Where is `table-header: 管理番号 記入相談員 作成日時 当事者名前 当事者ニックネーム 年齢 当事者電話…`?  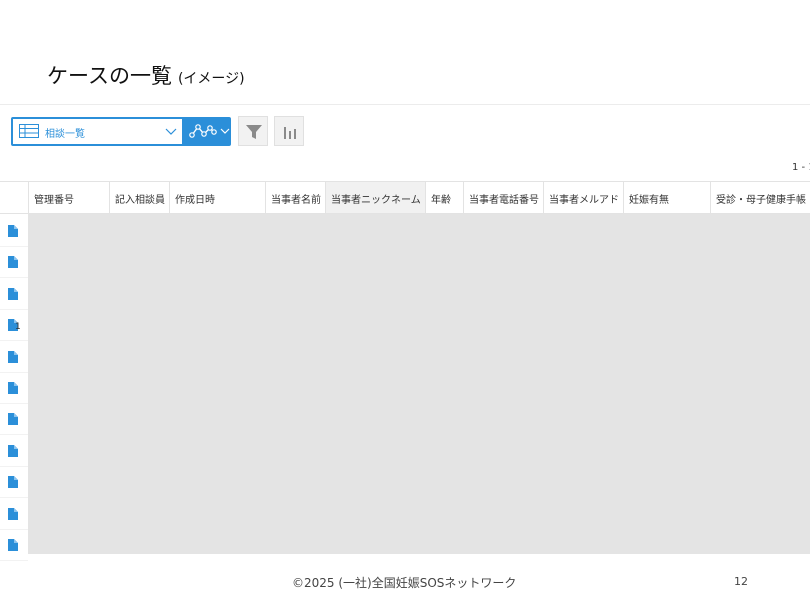
table-header: 管理番号 記入相談員 作成日時 当事者名前 当事者ニックネーム 年齢 当事者電話… is located at coordinates (405, 197).